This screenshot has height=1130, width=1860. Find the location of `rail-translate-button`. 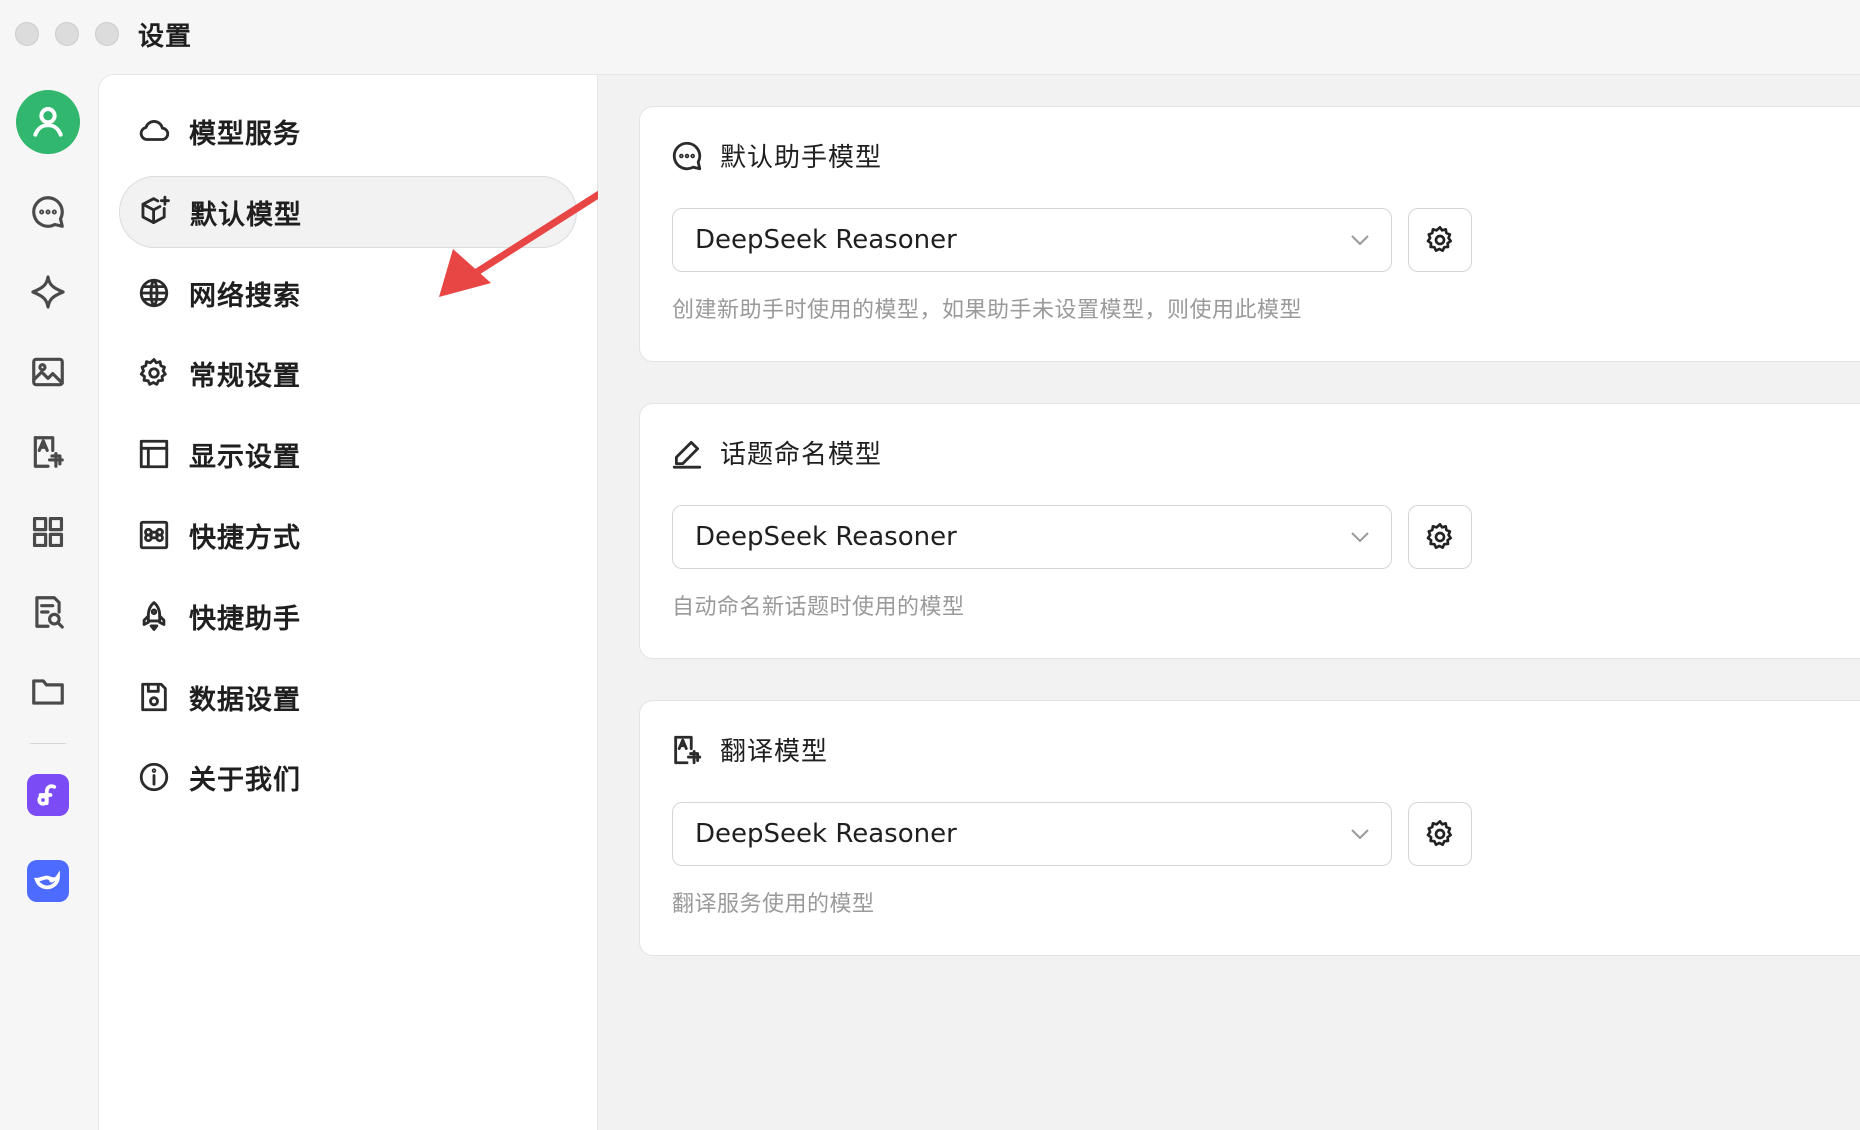

rail-translate-button is located at coordinates (48, 452).